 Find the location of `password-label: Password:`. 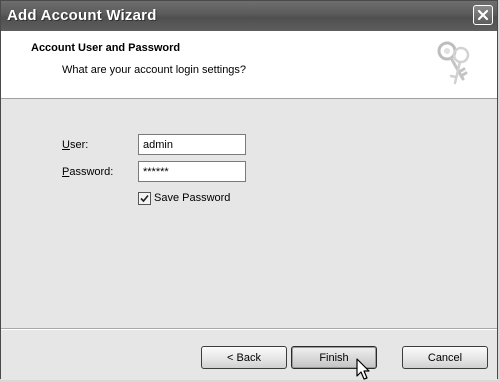

password-label: Password: is located at coordinates (87, 172).